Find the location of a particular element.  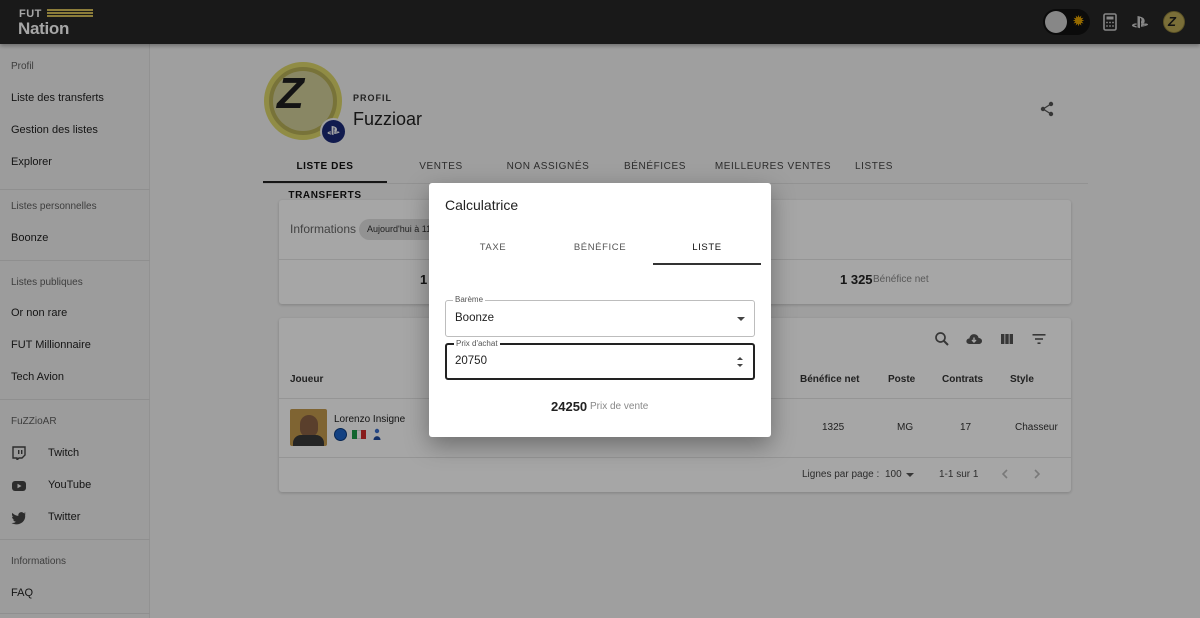

bareme-value: Boonze is located at coordinates (475, 318).